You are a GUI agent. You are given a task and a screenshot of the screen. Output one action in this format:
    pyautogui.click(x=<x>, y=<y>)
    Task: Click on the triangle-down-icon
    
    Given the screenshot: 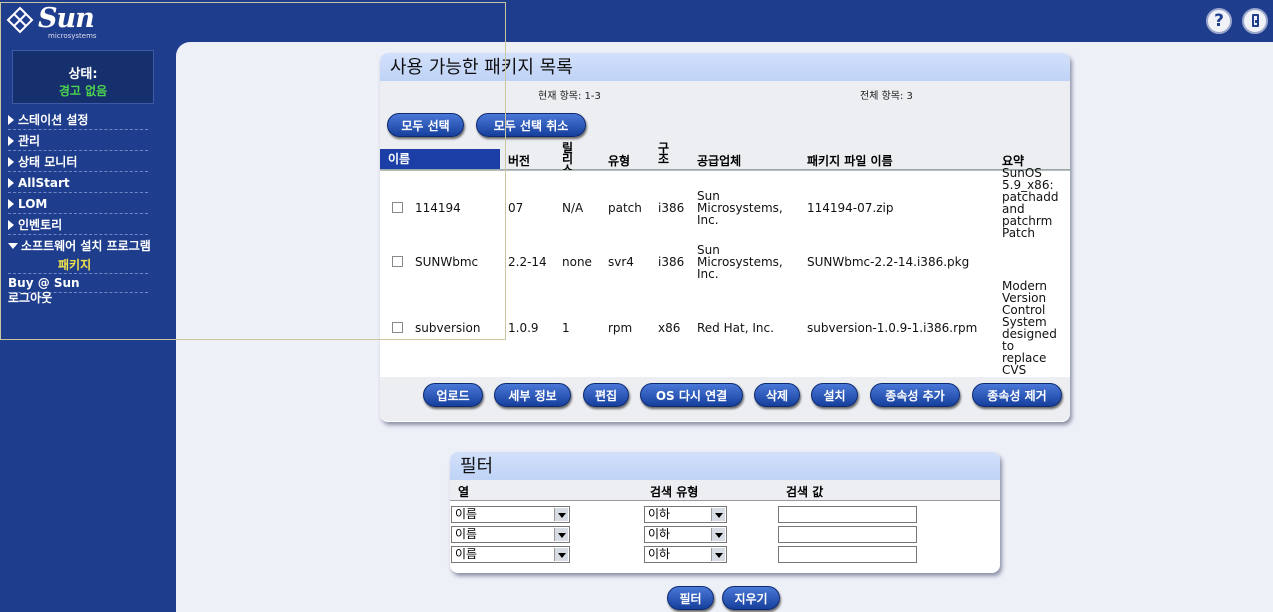 What is the action you would take?
    pyautogui.click(x=13, y=246)
    